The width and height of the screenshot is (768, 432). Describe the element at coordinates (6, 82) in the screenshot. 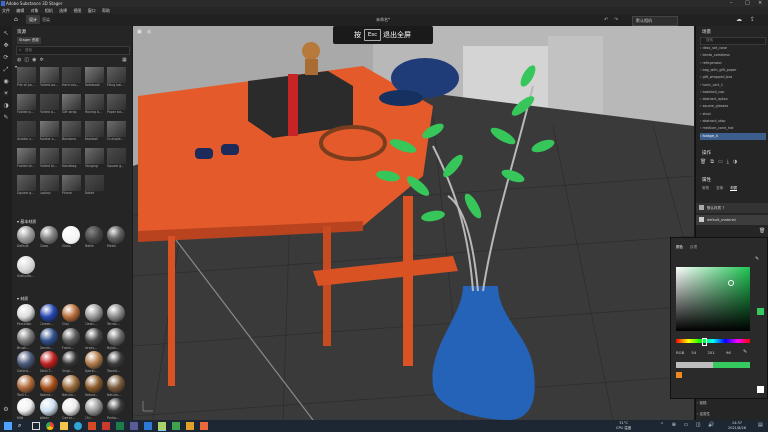

I see `camera-tool-icon: ◉` at that location.